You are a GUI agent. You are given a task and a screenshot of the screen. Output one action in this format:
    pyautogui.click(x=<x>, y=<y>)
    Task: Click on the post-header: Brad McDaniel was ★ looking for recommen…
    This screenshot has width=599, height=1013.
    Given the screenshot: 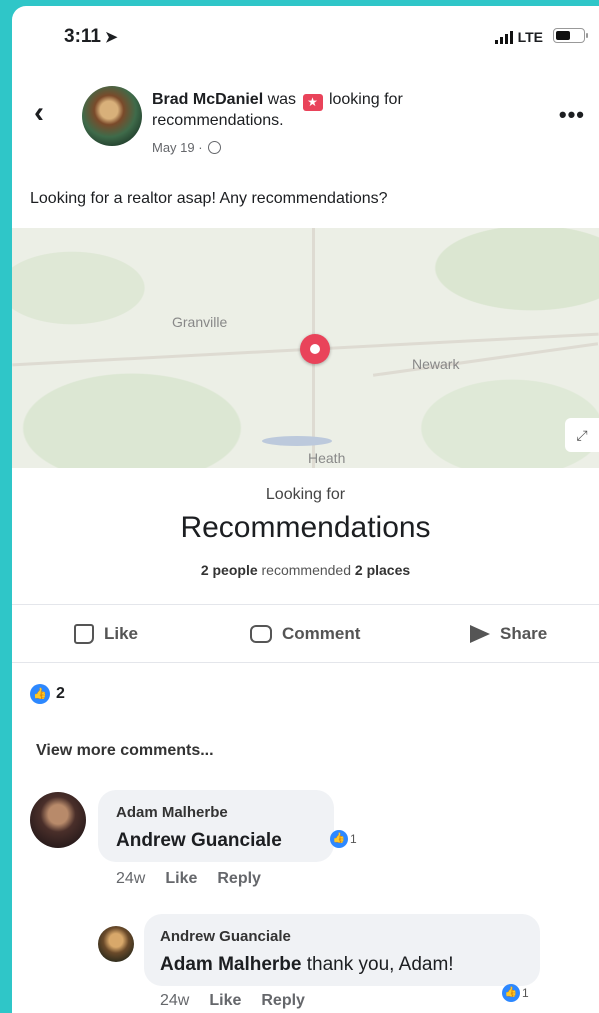 What is the action you would take?
    pyautogui.click(x=277, y=110)
    